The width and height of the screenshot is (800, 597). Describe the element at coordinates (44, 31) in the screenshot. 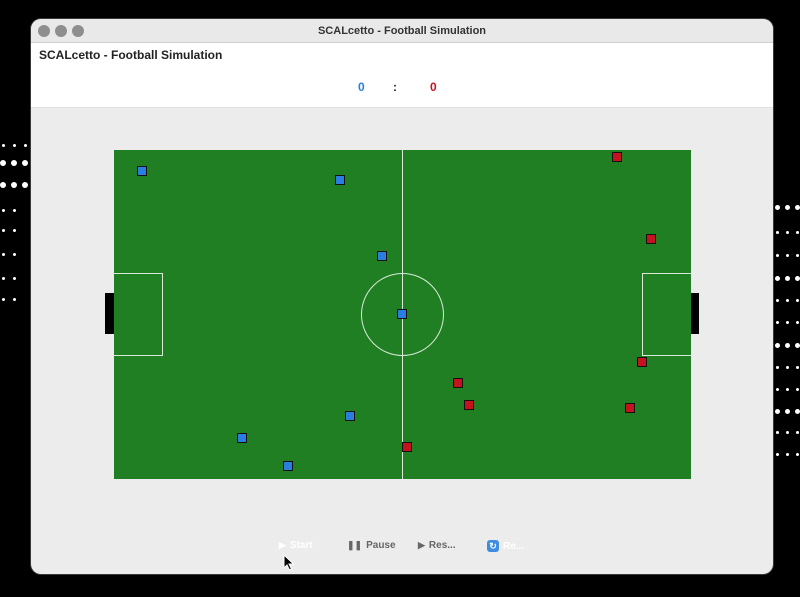

I see `close-window-button` at that location.